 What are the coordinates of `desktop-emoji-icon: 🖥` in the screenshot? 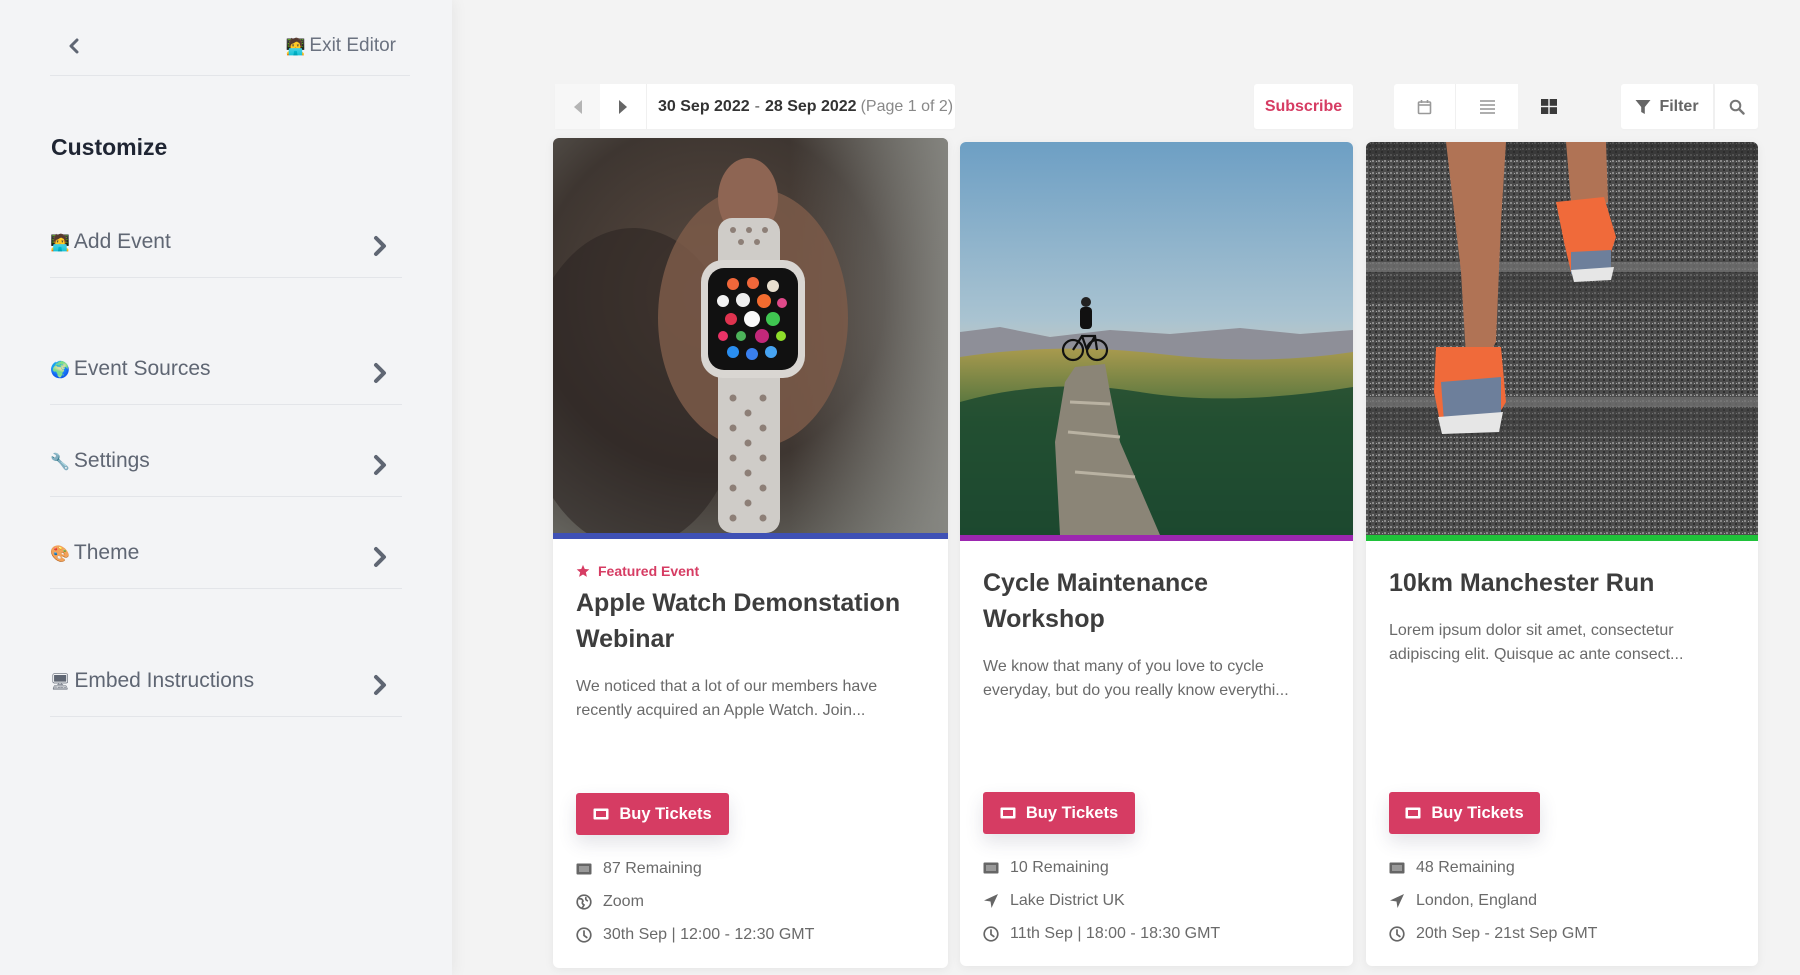 It's located at (60, 681).